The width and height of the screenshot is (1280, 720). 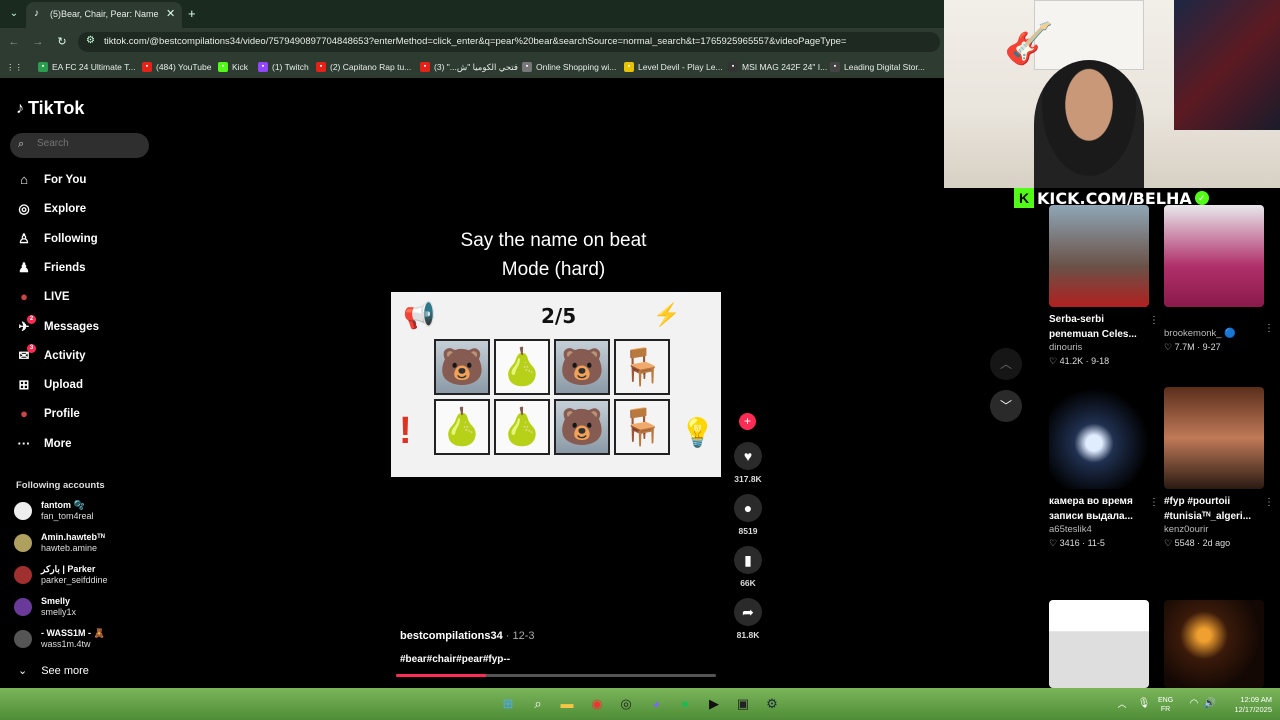 What do you see at coordinates (1006, 406) in the screenshot?
I see `next-video-chevron-down-icon: ﹀` at bounding box center [1006, 406].